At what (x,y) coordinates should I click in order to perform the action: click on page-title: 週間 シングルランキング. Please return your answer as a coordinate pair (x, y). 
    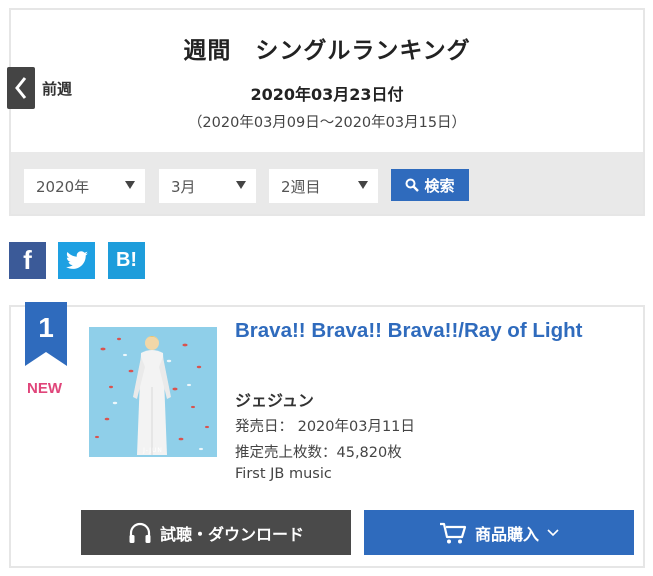
    Looking at the image, I should click on (327, 51).